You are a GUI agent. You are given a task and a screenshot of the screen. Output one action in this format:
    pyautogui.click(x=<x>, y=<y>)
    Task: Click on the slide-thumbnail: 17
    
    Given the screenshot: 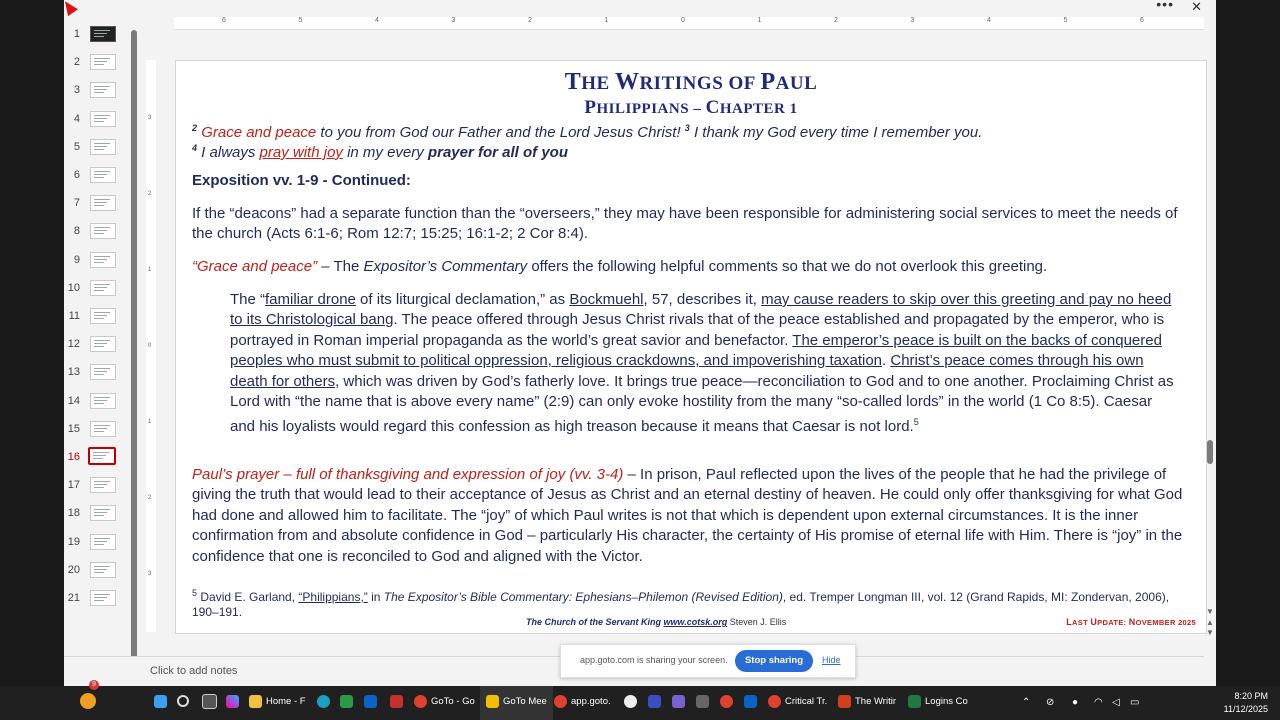 What is the action you would take?
    pyautogui.click(x=96, y=485)
    